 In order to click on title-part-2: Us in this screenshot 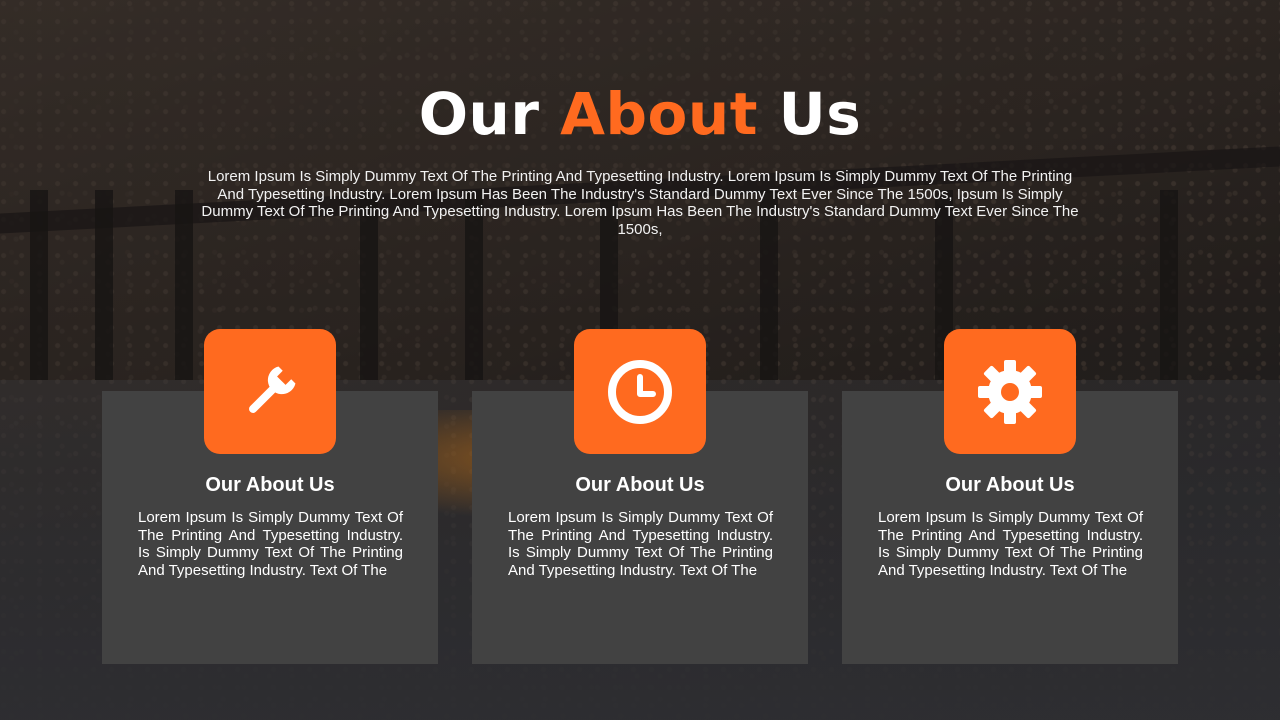, I will do `click(809, 114)`.